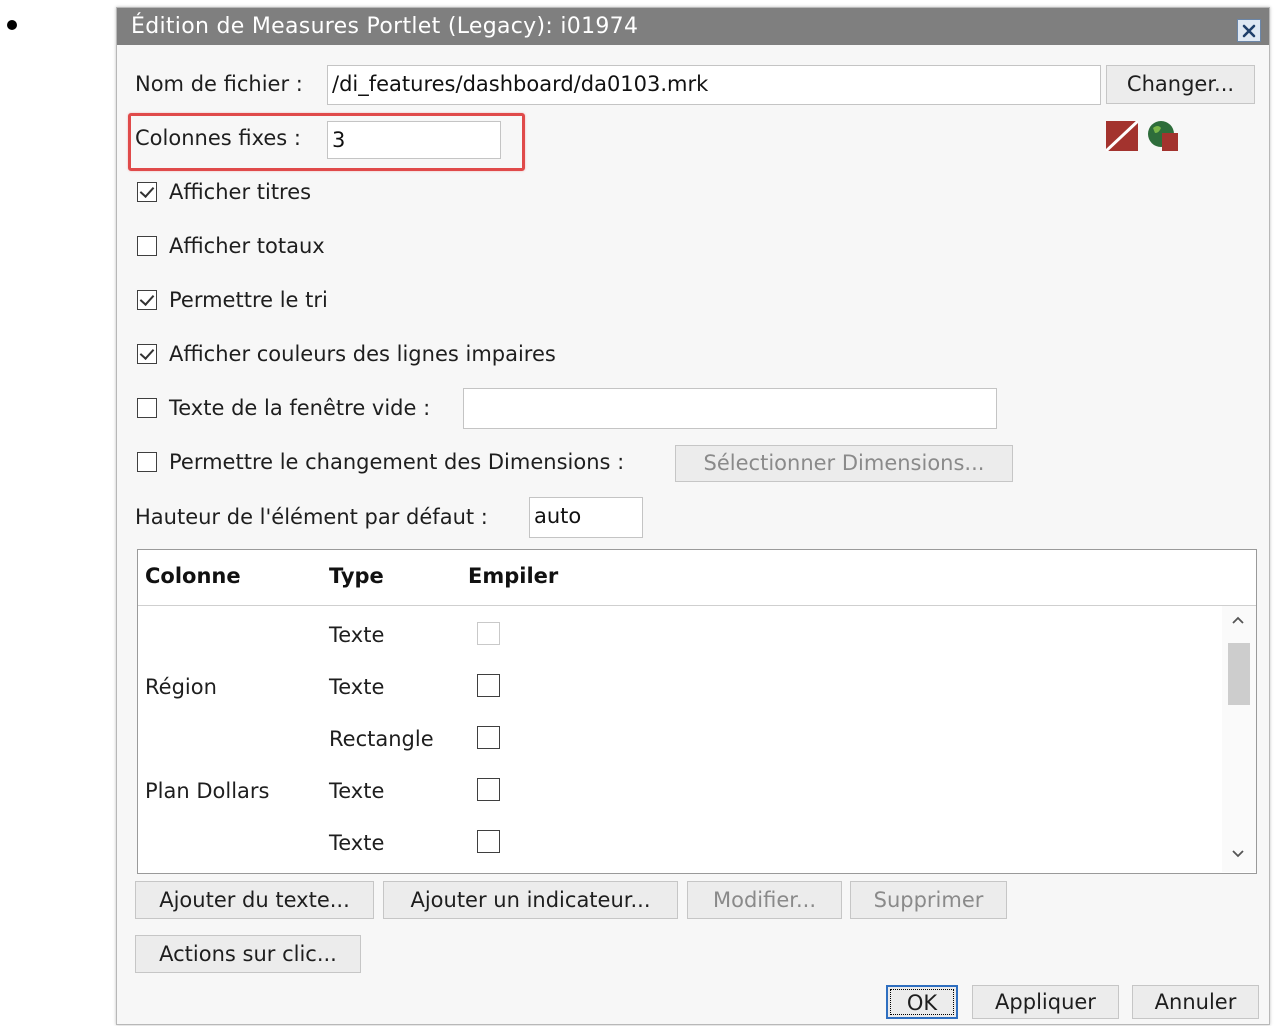 The width and height of the screenshot is (1277, 1026). Describe the element at coordinates (730, 408) in the screenshot. I see `empty-window-text-field` at that location.